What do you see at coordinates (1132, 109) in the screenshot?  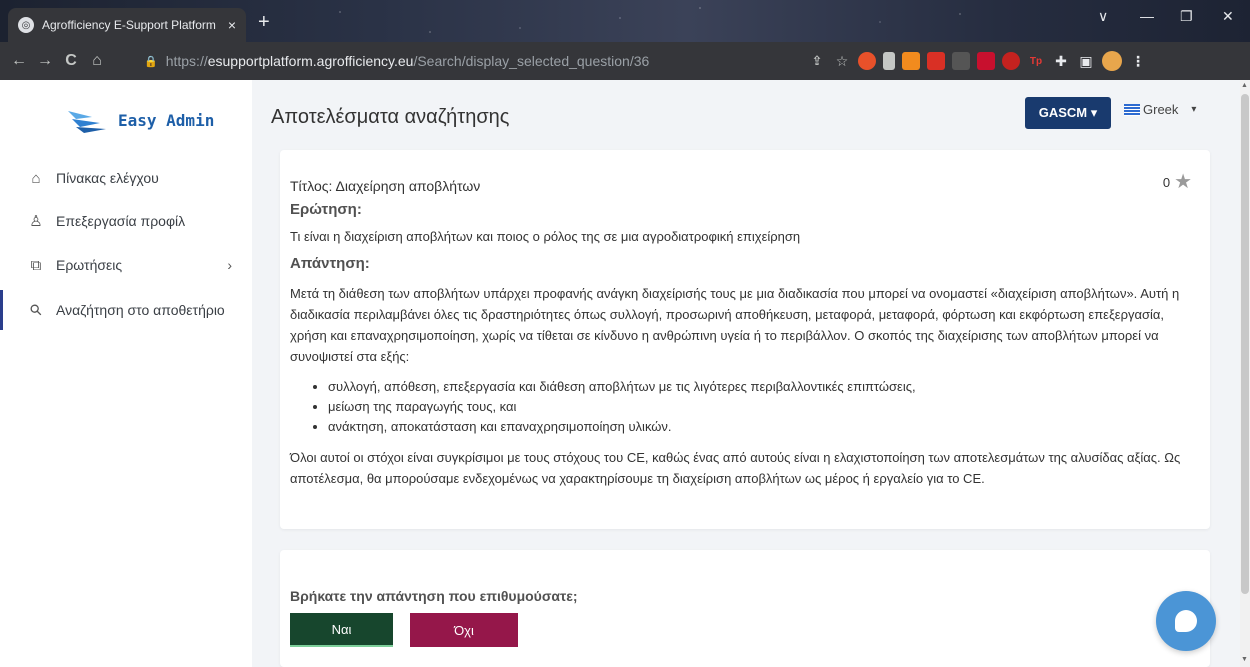 I see `greek-flag-icon` at bounding box center [1132, 109].